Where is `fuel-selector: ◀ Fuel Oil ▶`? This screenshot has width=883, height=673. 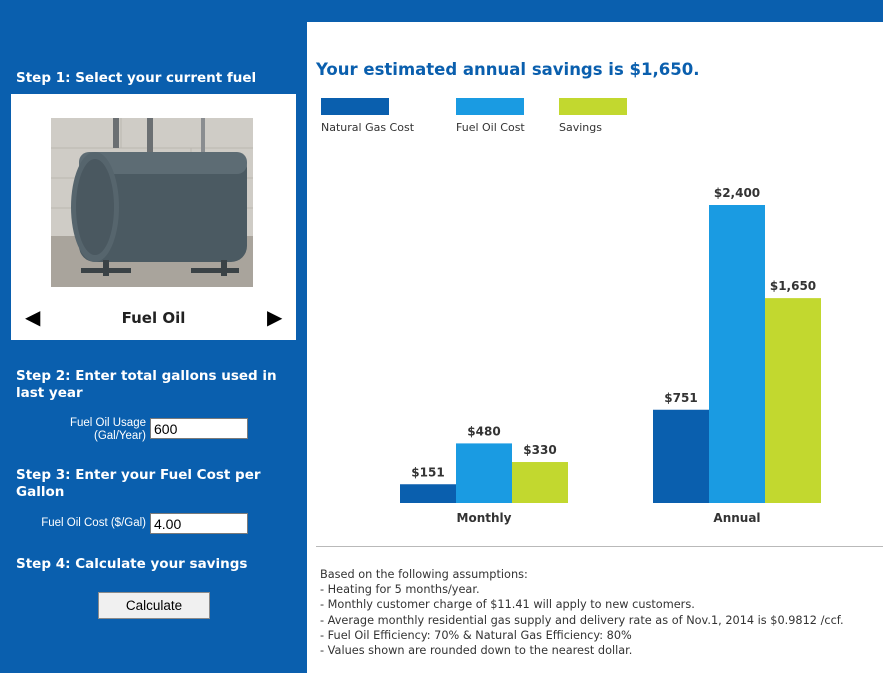
fuel-selector: ◀ Fuel Oil ▶ is located at coordinates (153, 217).